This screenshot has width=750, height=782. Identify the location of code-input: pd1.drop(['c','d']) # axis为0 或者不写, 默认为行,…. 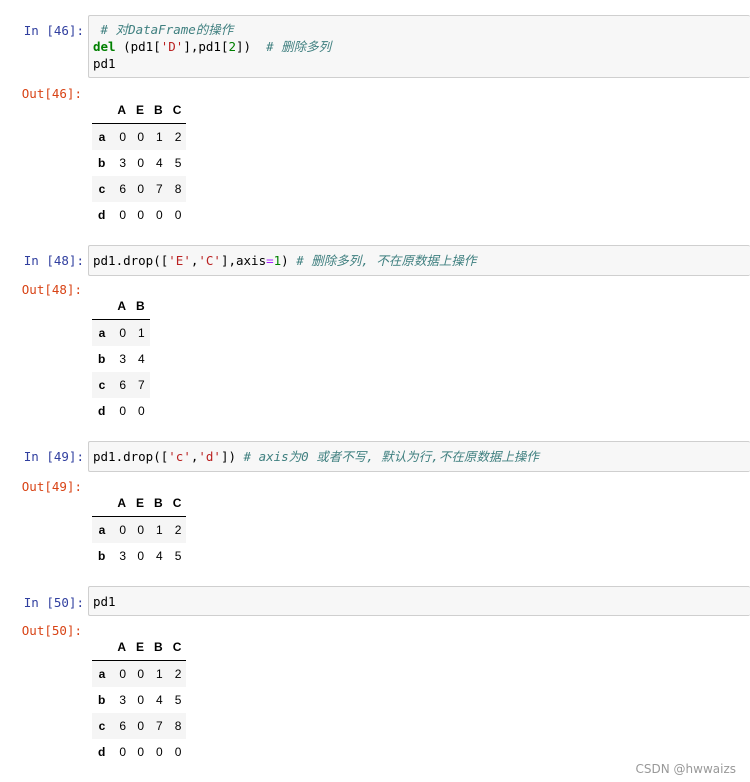
(419, 456).